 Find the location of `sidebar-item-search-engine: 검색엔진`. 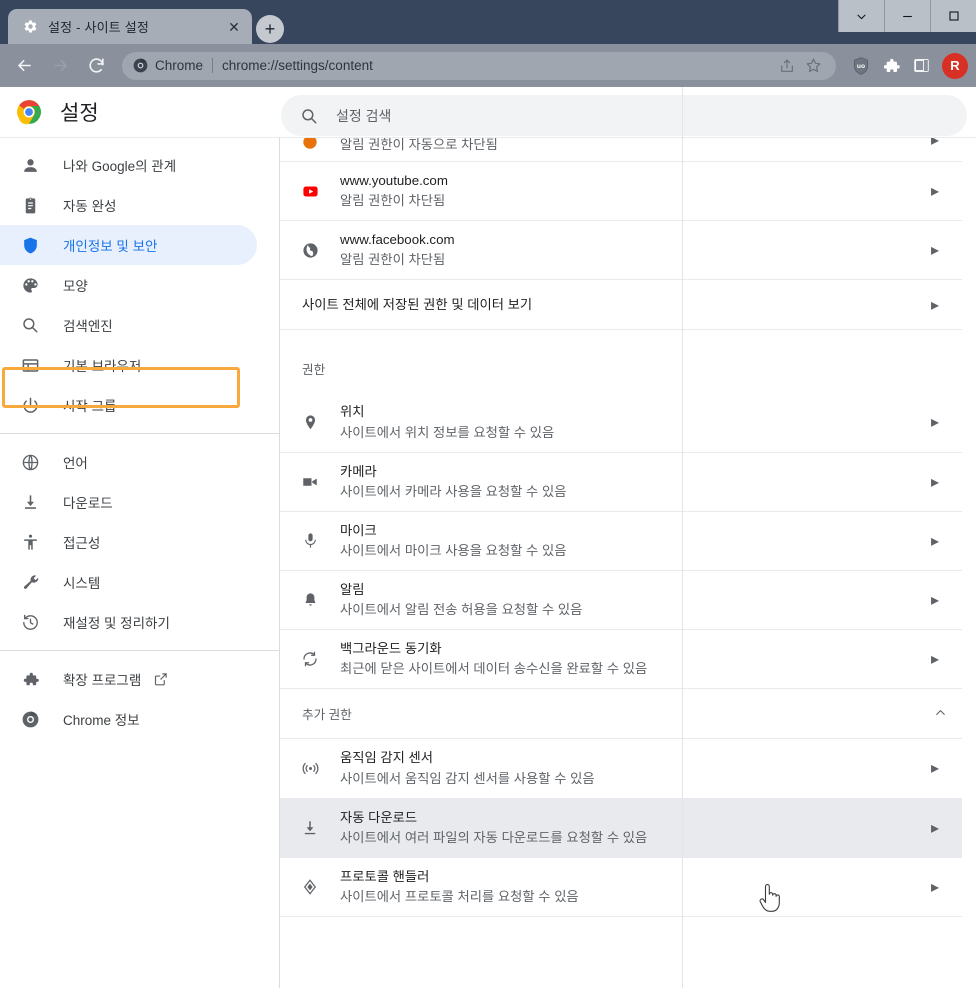

sidebar-item-search-engine: 검색엔진 is located at coordinates (128, 325).